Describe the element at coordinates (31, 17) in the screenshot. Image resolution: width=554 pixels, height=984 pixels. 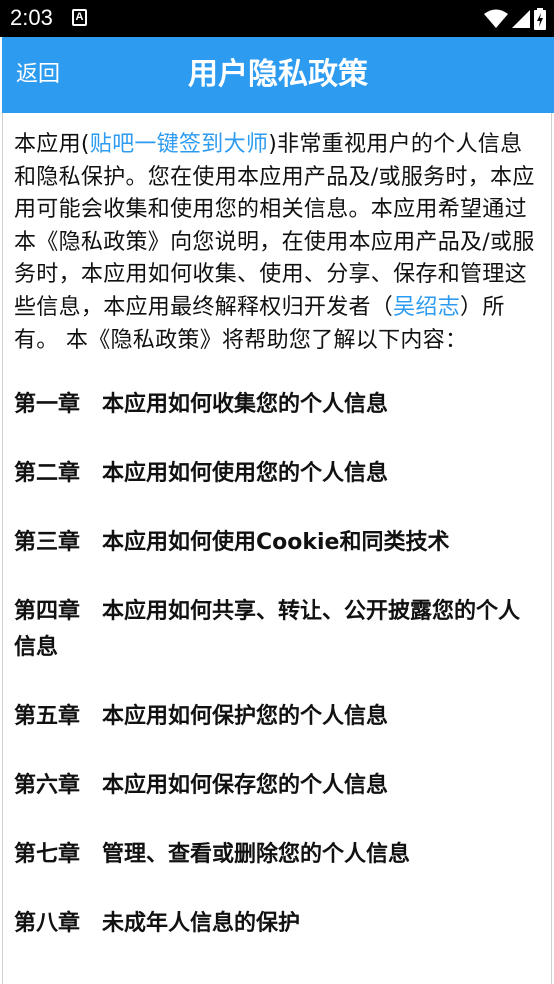
I see `status-time: 2:03` at that location.